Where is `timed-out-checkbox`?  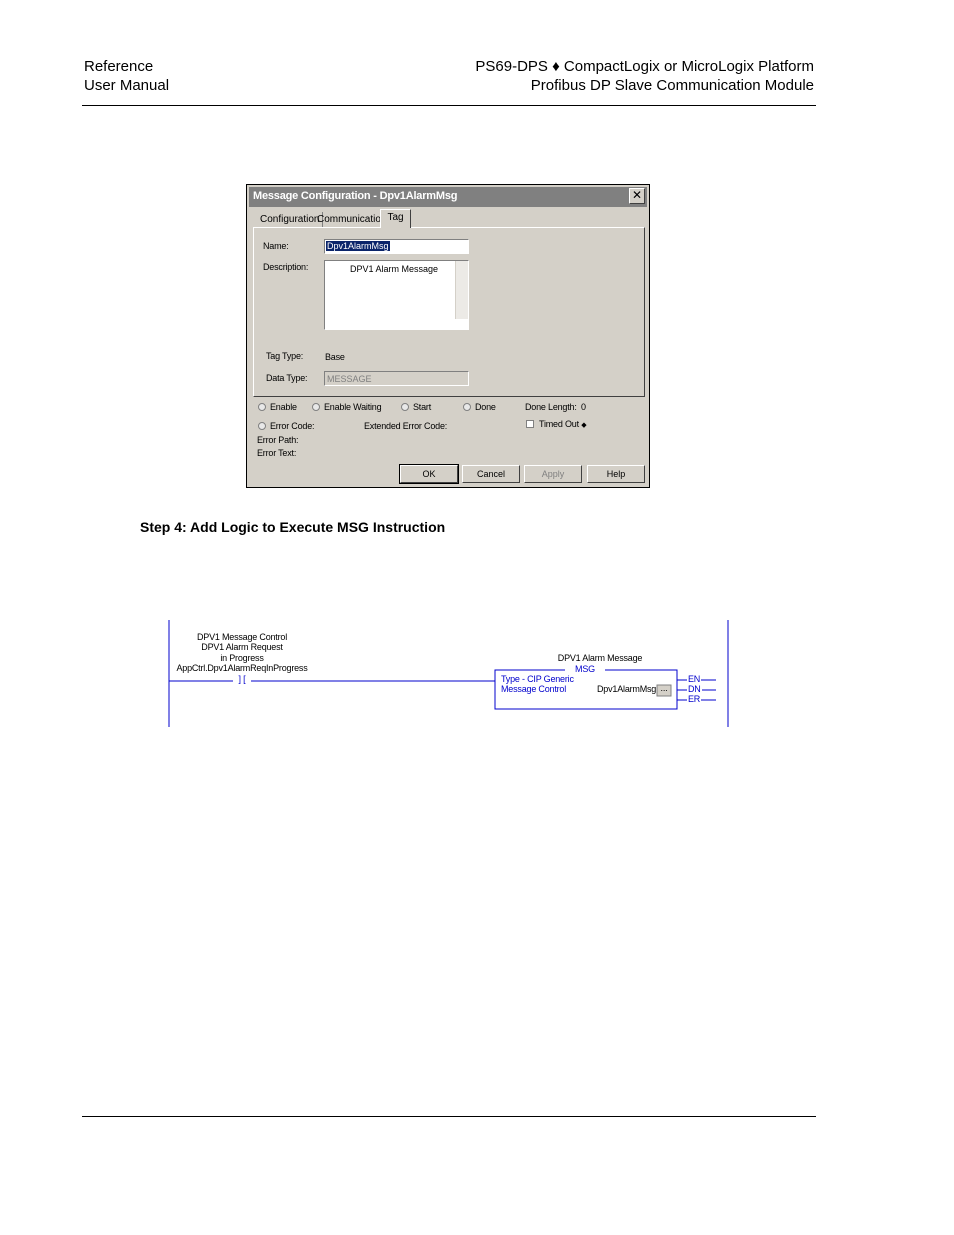
timed-out-checkbox is located at coordinates (530, 424).